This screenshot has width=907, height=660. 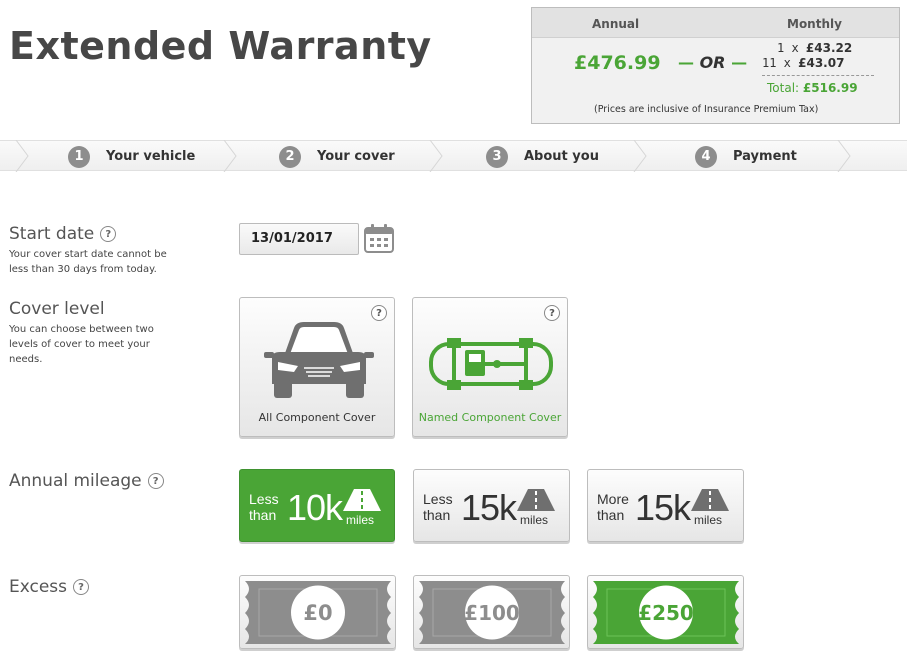 What do you see at coordinates (814, 24) in the screenshot?
I see `monthly-label: Monthly` at bounding box center [814, 24].